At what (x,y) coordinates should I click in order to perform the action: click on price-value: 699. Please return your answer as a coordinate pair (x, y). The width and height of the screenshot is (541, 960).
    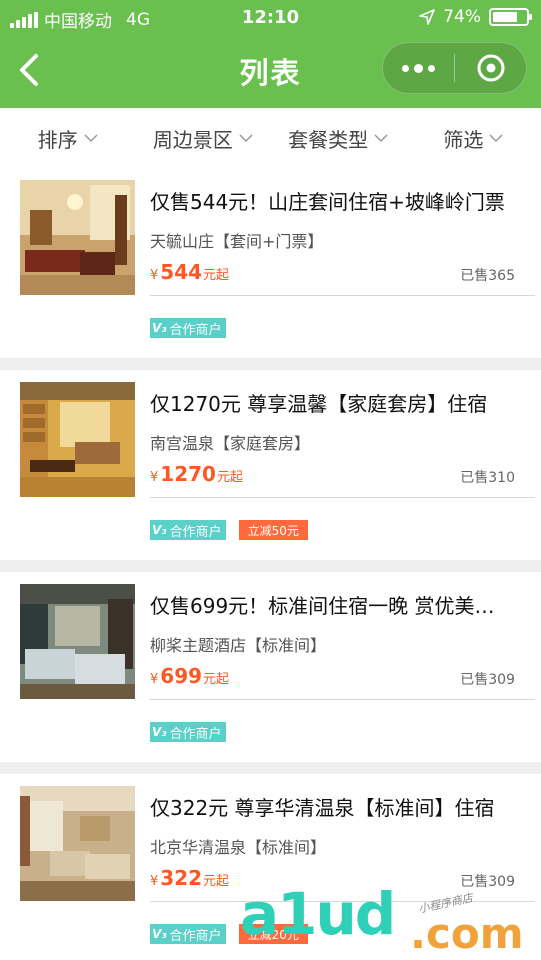
    Looking at the image, I should click on (181, 676).